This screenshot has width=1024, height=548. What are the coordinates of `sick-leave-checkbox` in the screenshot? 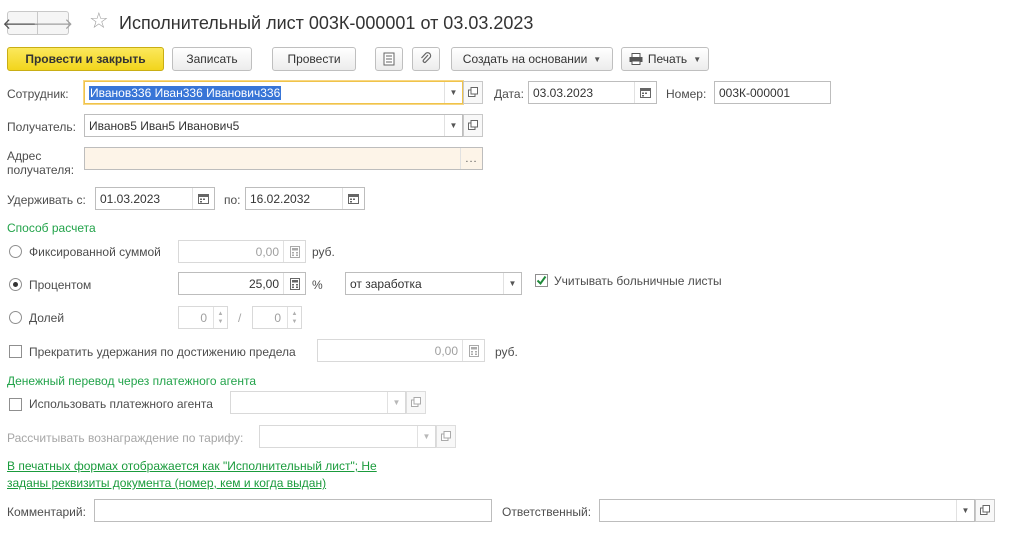 It's located at (541, 280).